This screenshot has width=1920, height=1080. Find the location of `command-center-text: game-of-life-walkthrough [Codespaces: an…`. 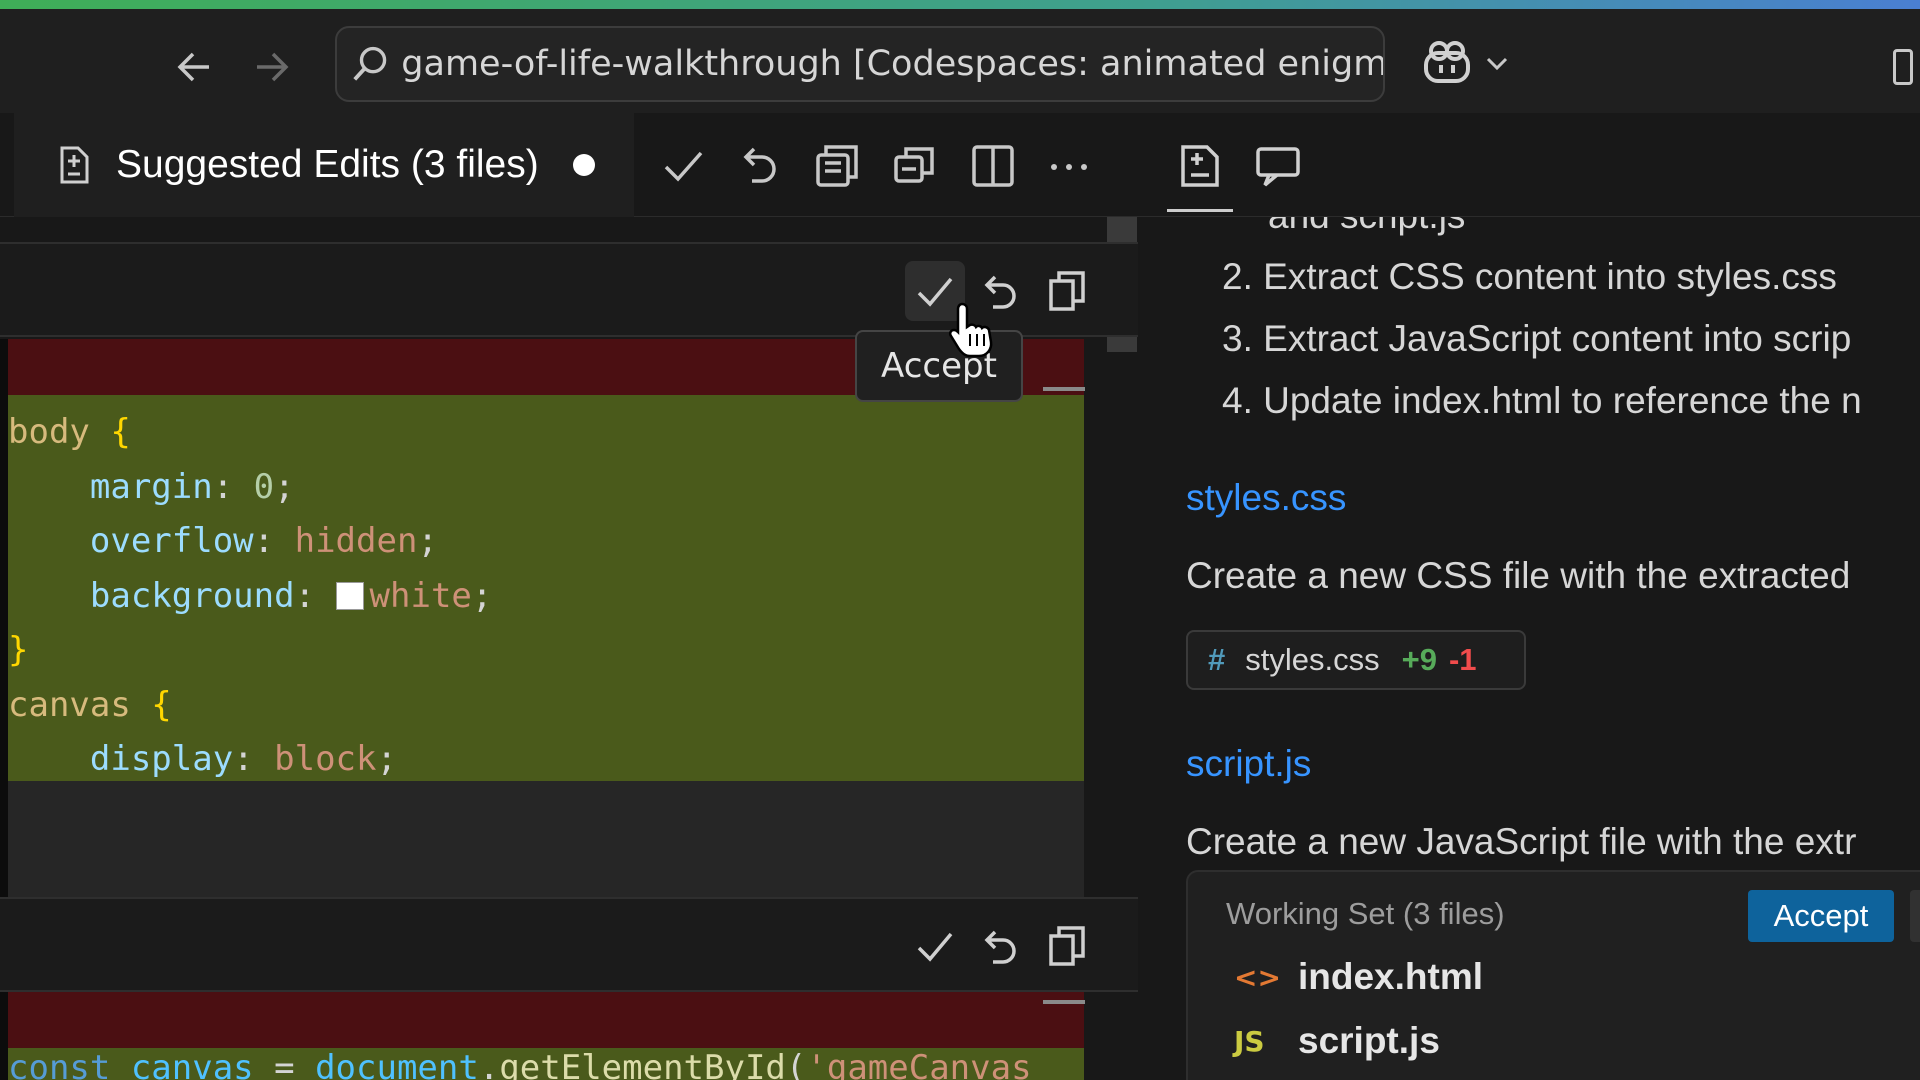

command-center-text: game-of-life-walkthrough [Codespaces: an… is located at coordinates (892, 64).